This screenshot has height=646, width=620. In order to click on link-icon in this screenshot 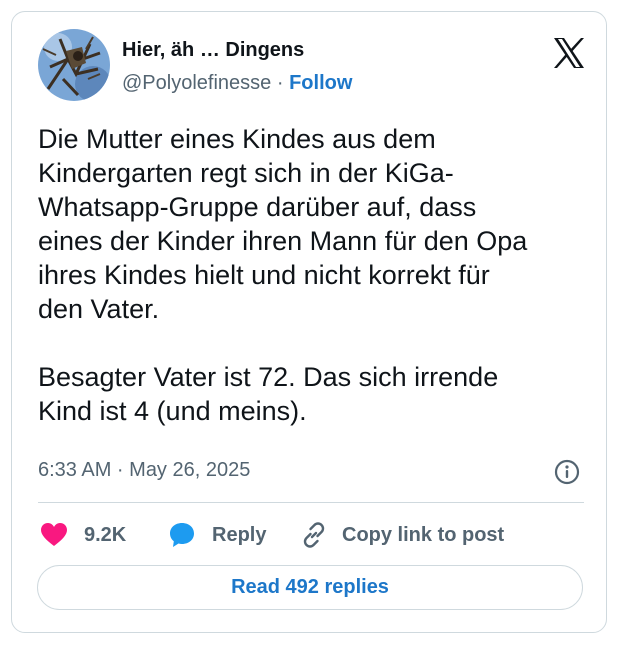, I will do `click(315, 535)`.